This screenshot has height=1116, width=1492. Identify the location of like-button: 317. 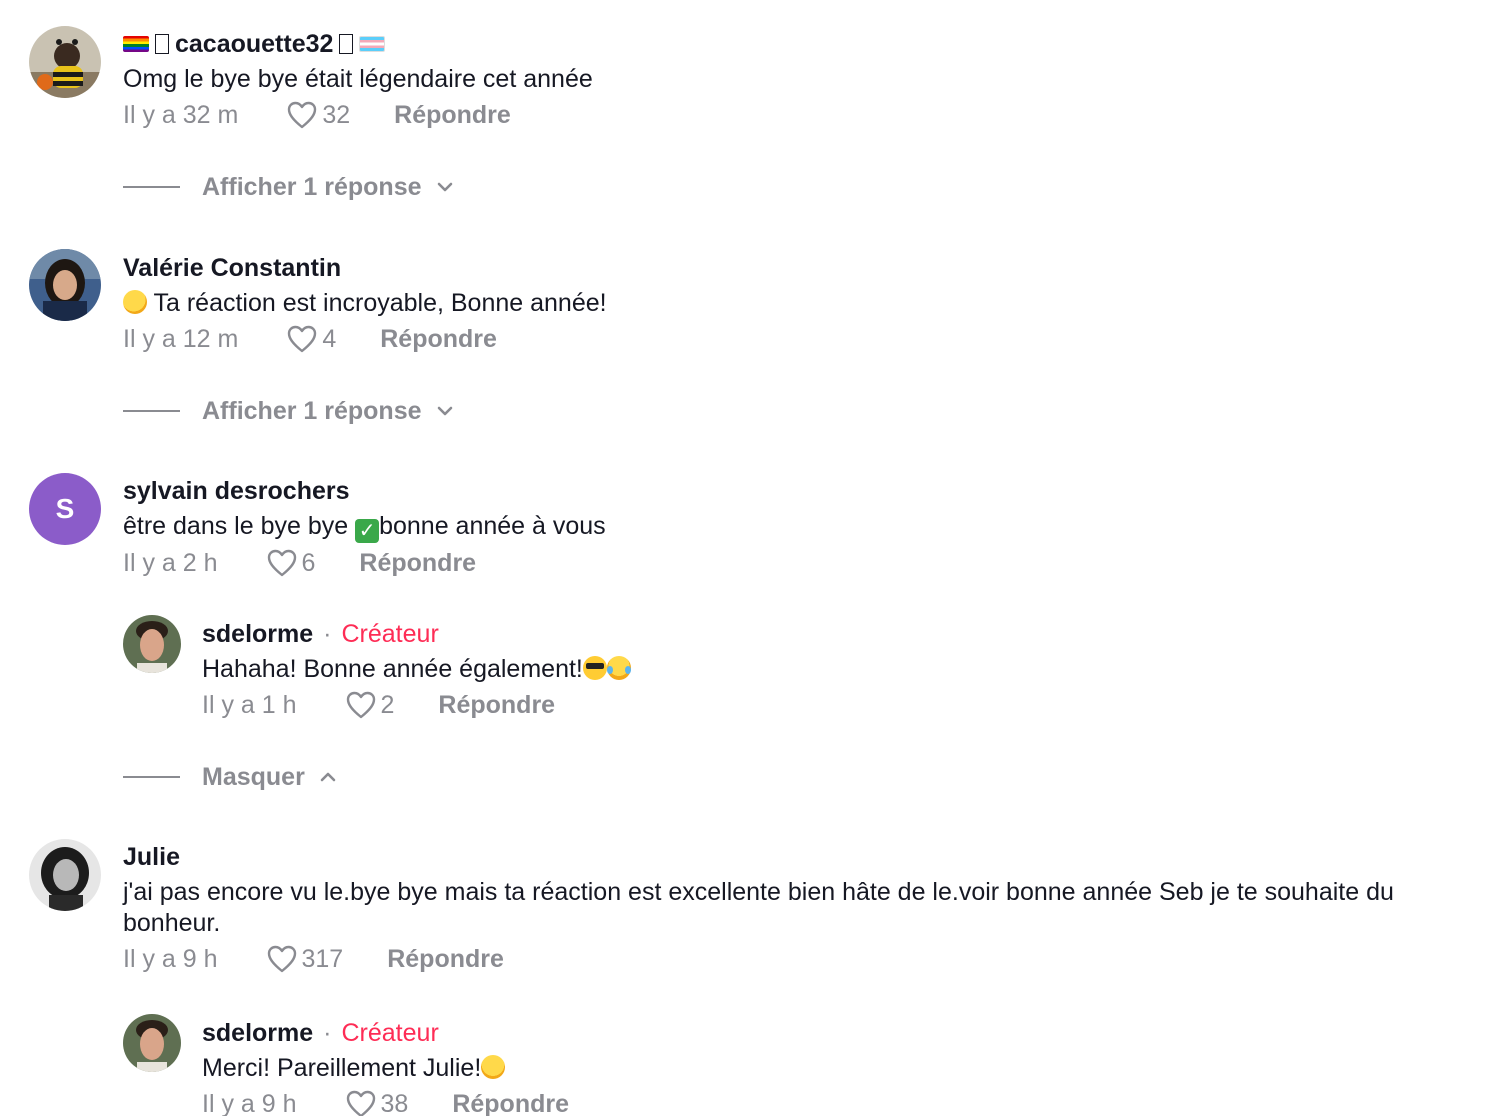
(305, 959).